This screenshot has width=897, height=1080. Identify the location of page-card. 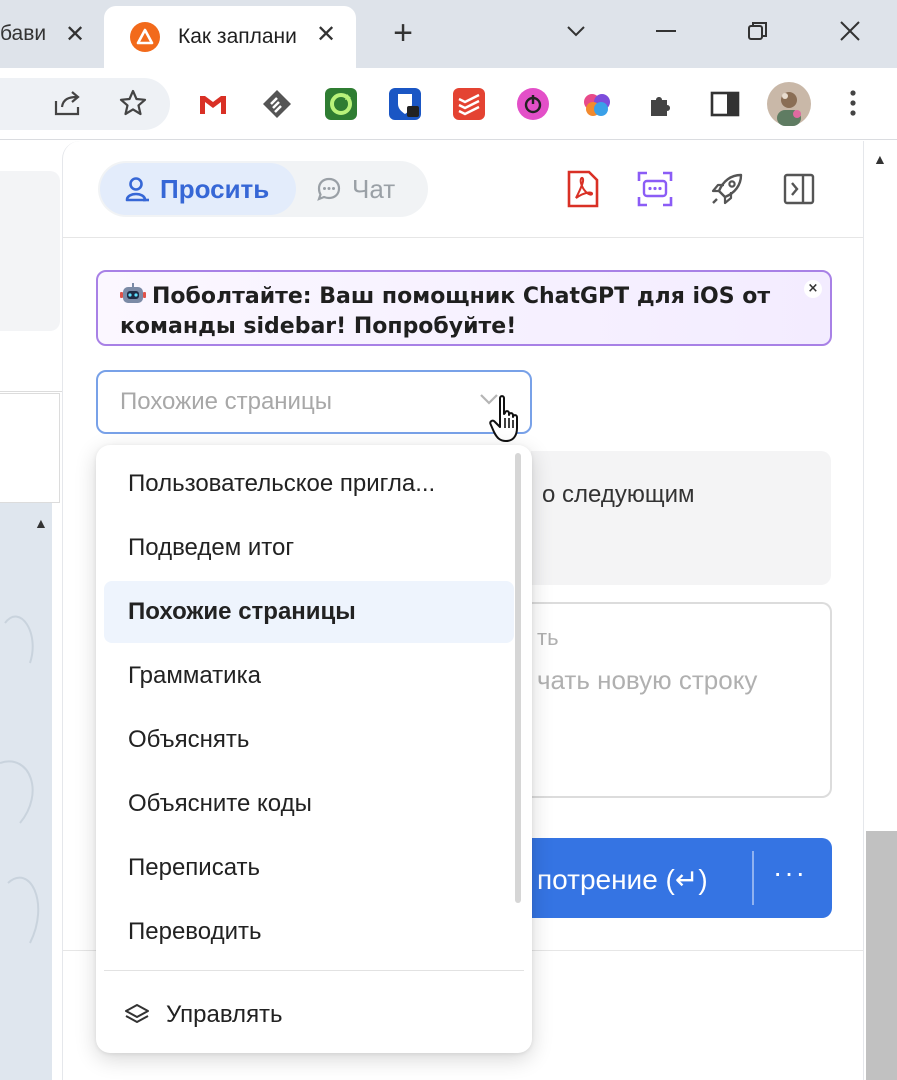
(30, 251).